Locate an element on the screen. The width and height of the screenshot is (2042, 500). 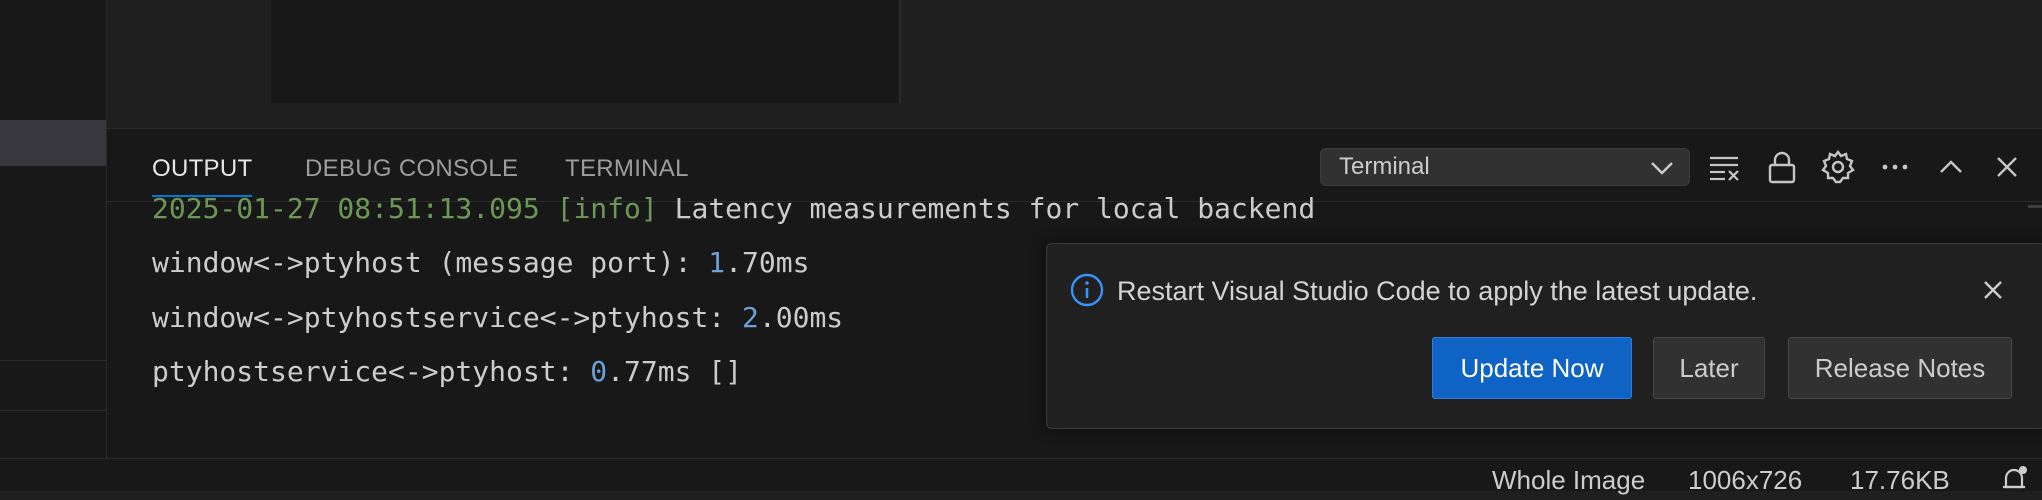
later-button: Later is located at coordinates (1709, 368).